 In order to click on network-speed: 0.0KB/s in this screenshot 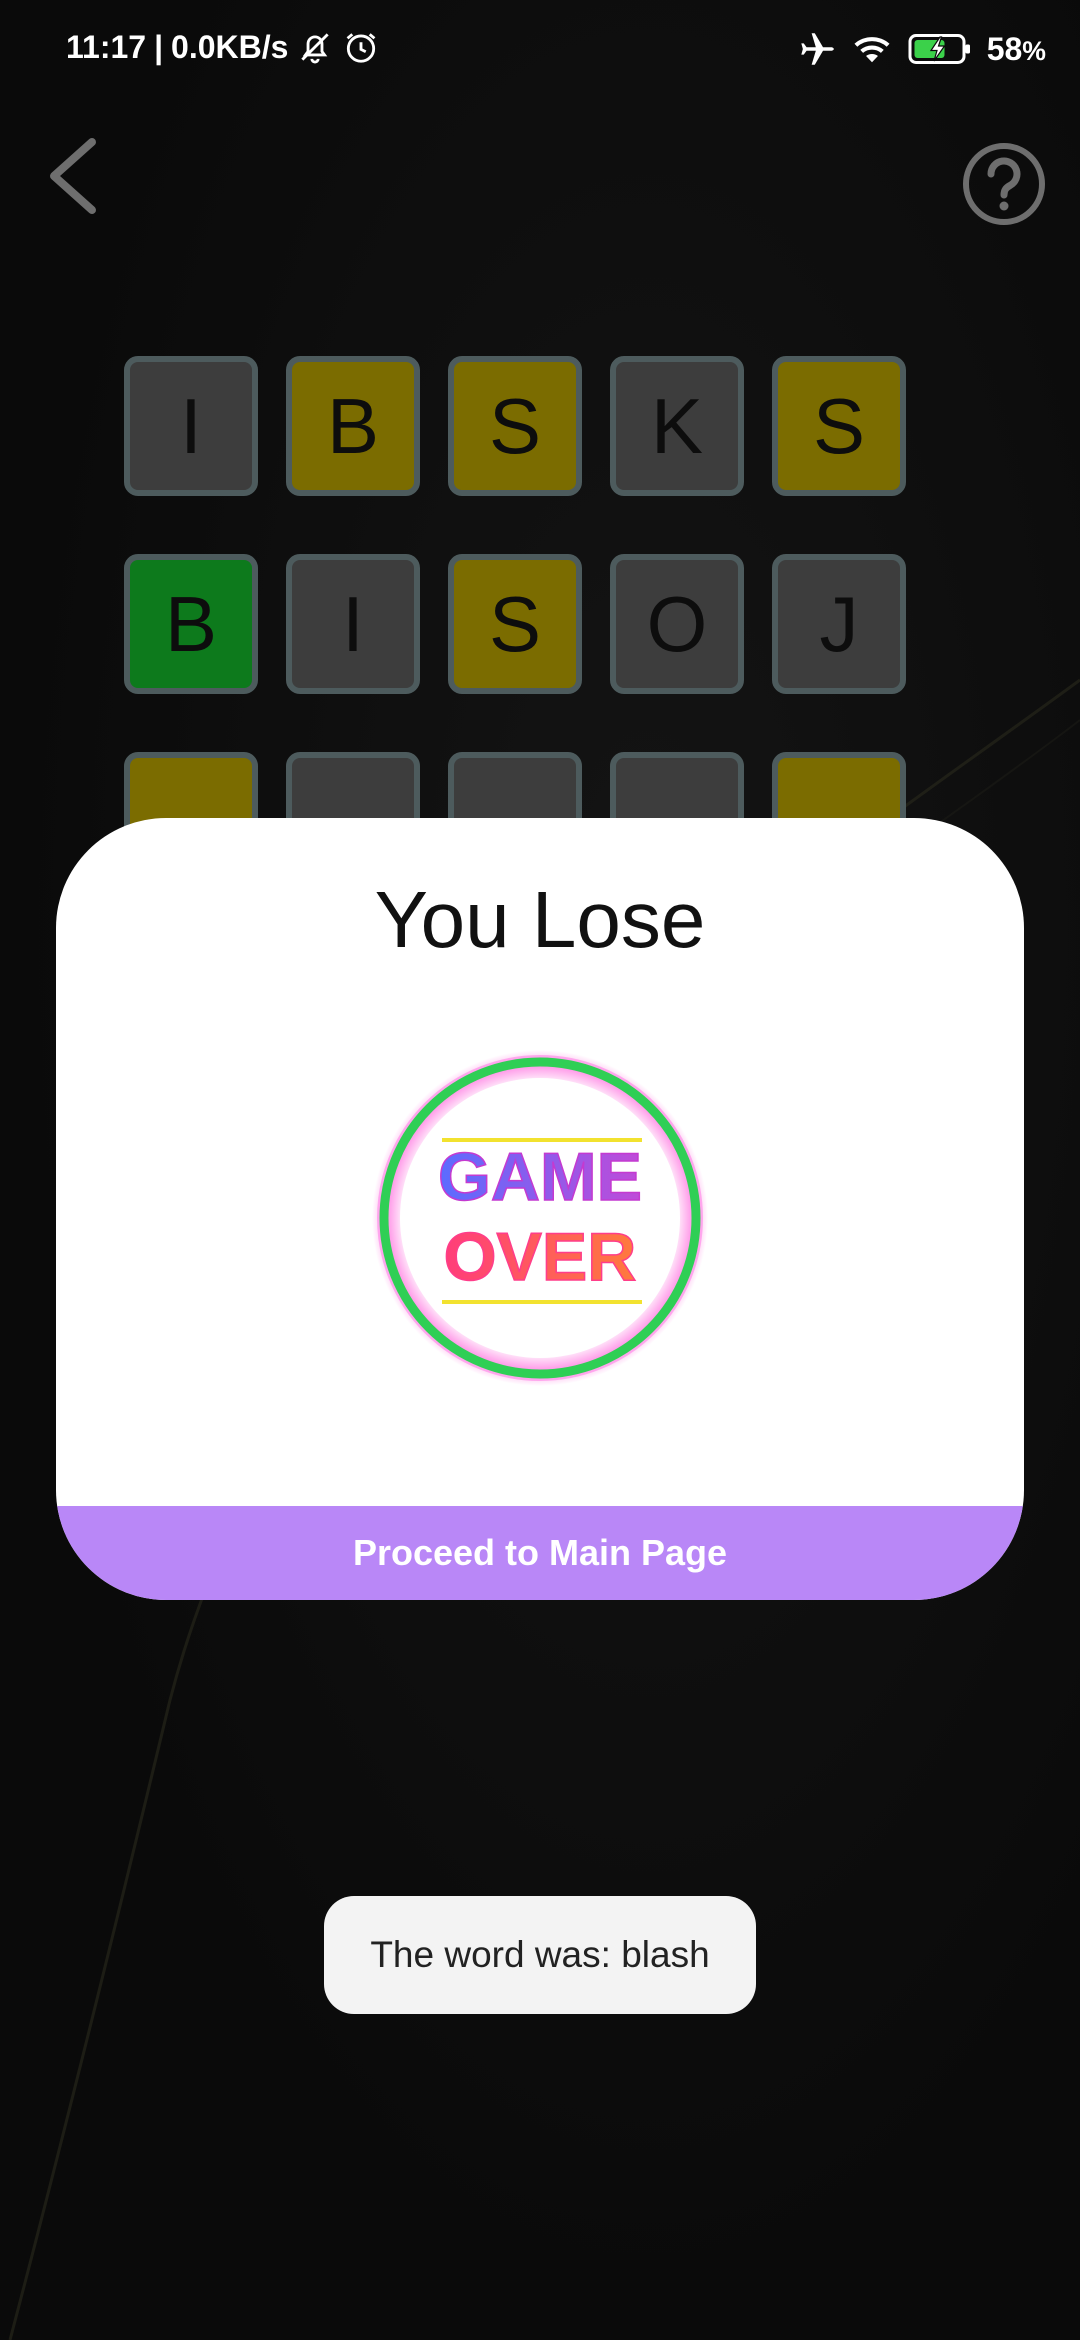, I will do `click(230, 46)`.